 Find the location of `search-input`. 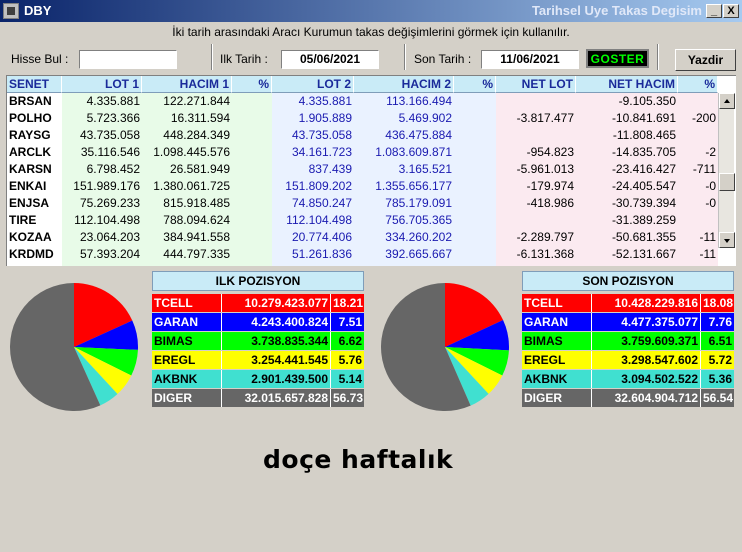

search-input is located at coordinates (128, 59).